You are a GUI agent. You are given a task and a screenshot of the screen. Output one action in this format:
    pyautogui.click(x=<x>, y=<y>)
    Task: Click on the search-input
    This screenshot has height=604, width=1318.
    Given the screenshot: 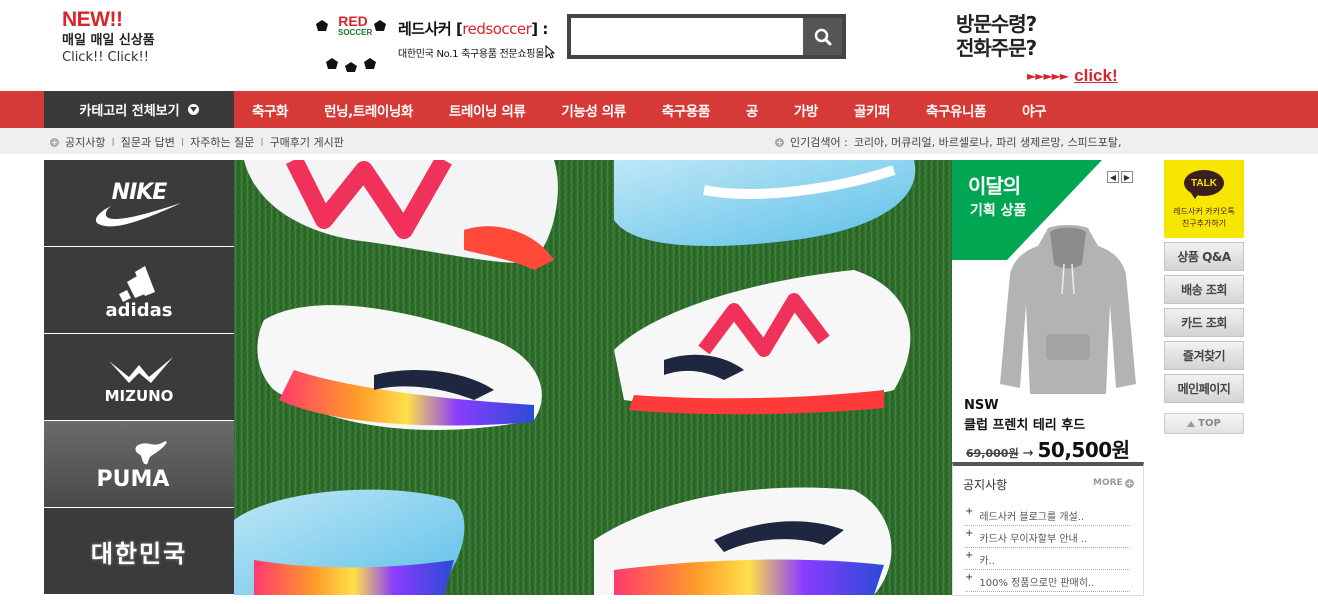 What is the action you would take?
    pyautogui.click(x=687, y=36)
    